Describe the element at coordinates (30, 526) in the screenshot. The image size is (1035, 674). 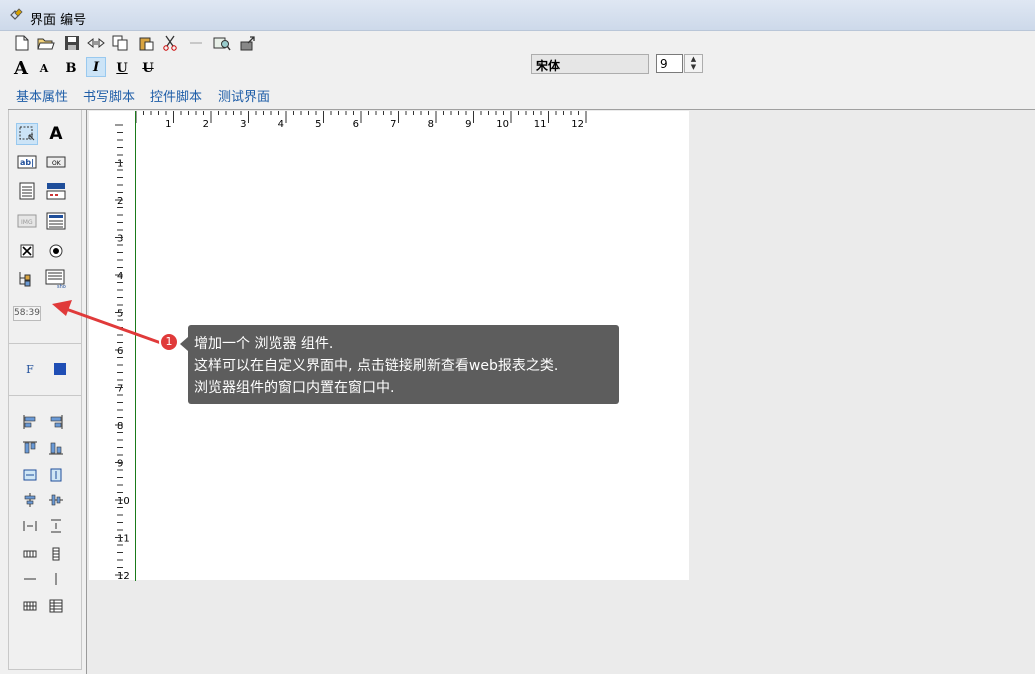
I see `space-horizontal-icon` at that location.